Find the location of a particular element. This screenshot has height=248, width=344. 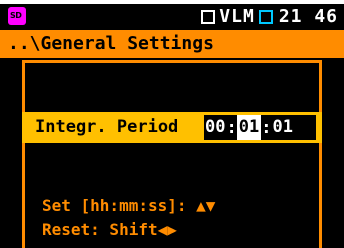

left-right-arrows-icon: ◀▶ is located at coordinates (167, 229).